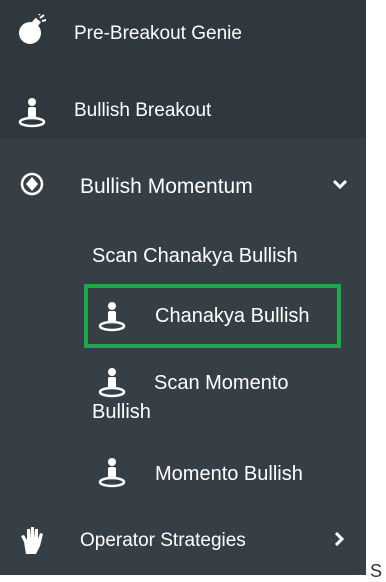 This screenshot has height=582, width=386. I want to click on menu-item-label: Pre-Breakout Genie, so click(158, 33).